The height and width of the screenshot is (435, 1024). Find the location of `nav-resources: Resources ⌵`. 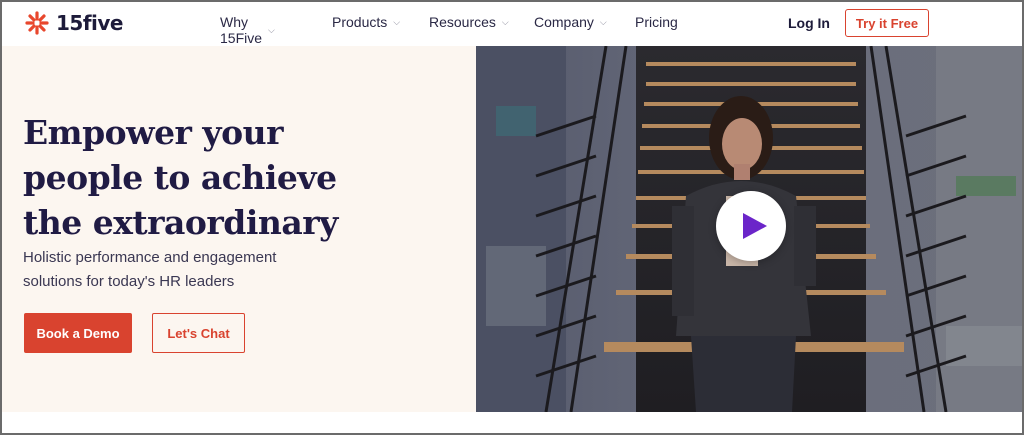

nav-resources: Resources ⌵ is located at coordinates (469, 22).